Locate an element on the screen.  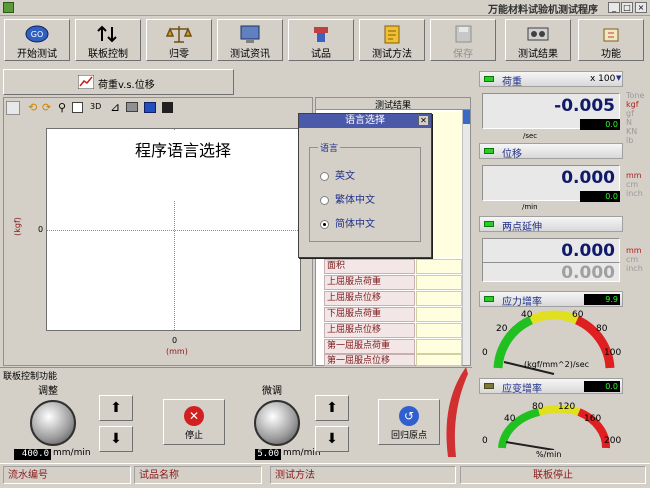
save-button: 保存 is located at coordinates (463, 40).